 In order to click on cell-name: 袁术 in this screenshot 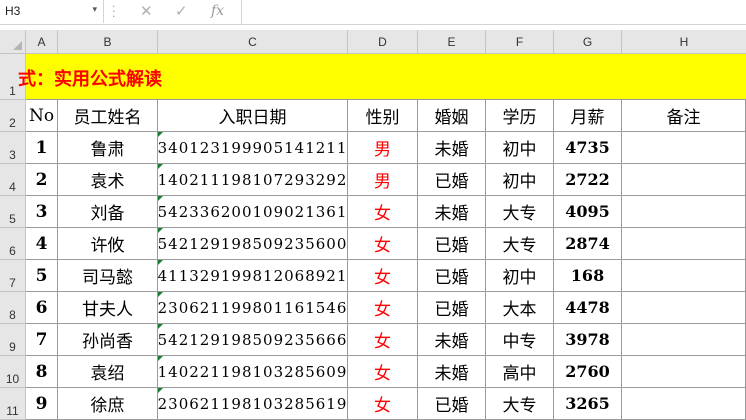, I will do `click(108, 180)`.